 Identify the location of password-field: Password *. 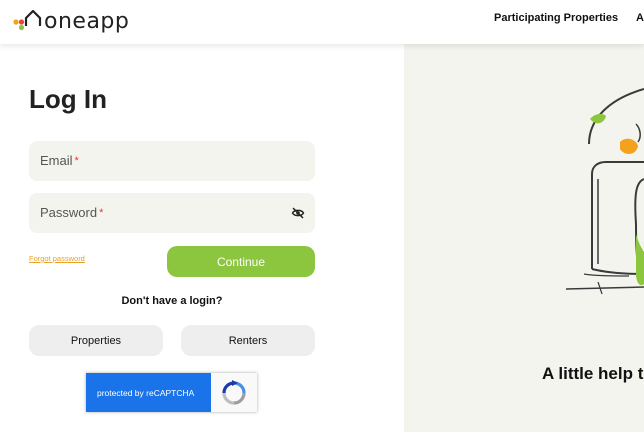
(172, 213).